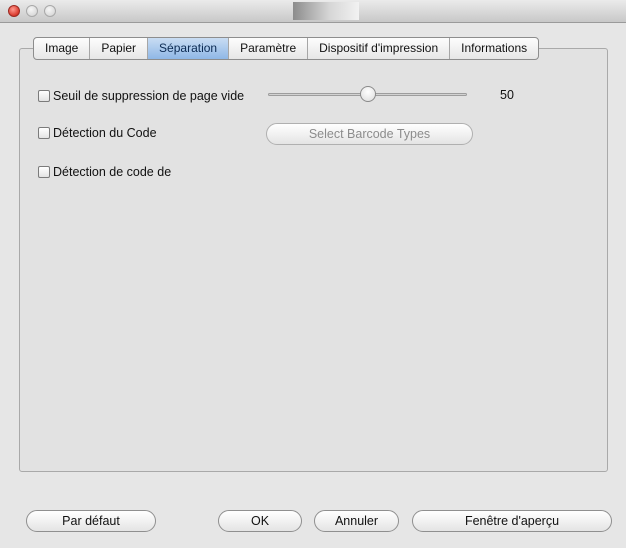 The height and width of the screenshot is (548, 626). I want to click on slider-value: 50, so click(507, 95).